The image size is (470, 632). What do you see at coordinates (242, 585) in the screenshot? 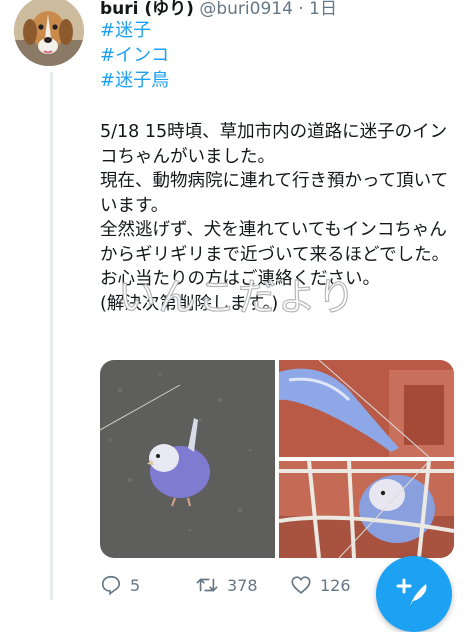
I see `retweet-count: 378` at bounding box center [242, 585].